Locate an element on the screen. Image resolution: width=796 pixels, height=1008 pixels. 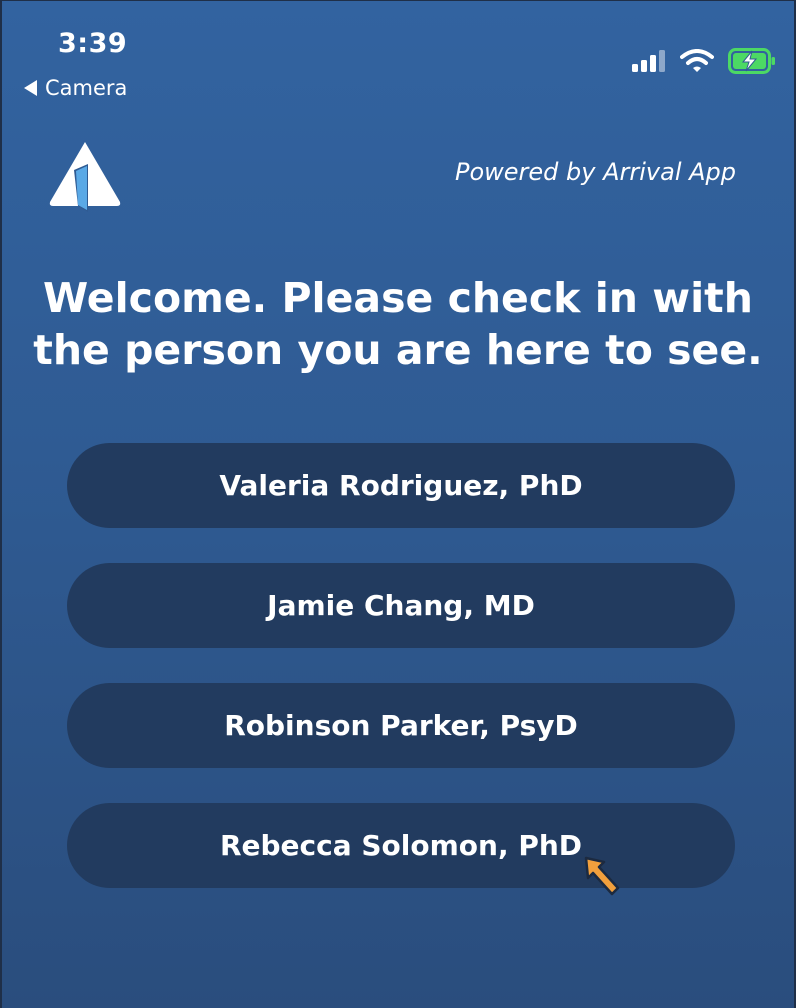
back-arrow-icon is located at coordinates (30, 88).